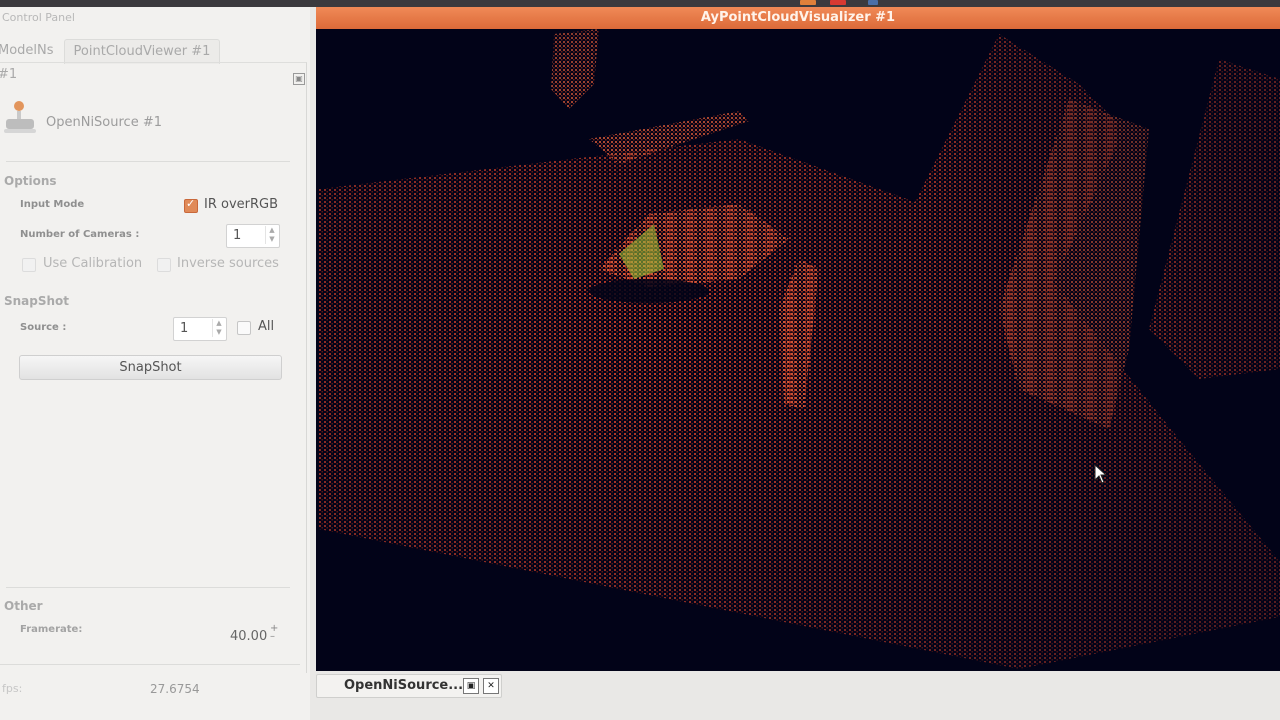 The image size is (1280, 720). I want to click on use-calibration-checkbox, so click(29, 265).